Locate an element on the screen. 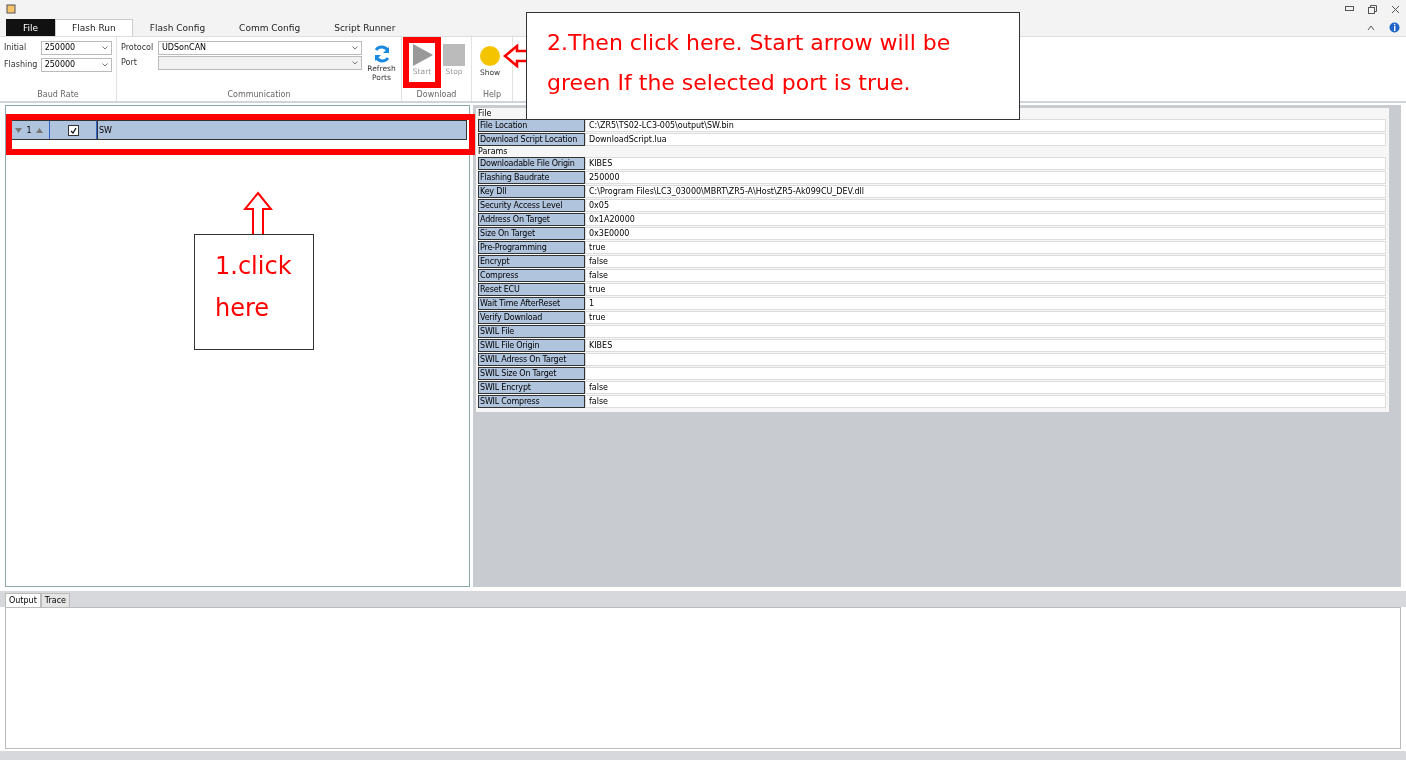  property-name: Wait Time AfterReset is located at coordinates (531, 303).